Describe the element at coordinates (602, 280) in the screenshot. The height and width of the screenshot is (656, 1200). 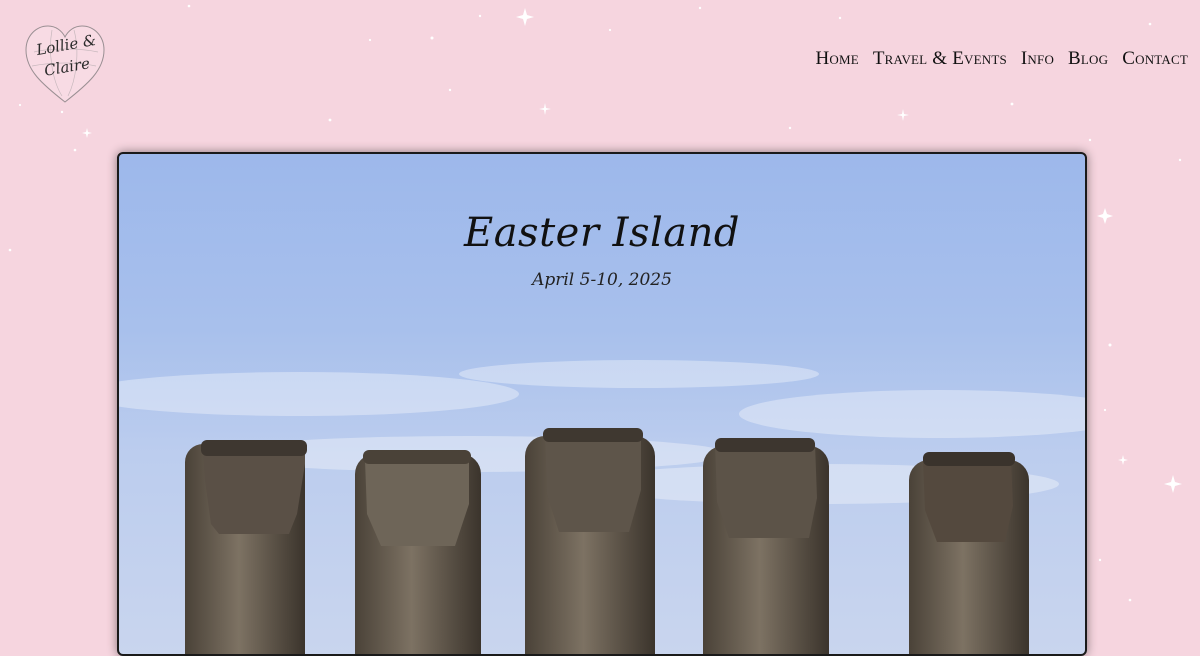
I see `hero-date: April 5-10, 2025` at that location.